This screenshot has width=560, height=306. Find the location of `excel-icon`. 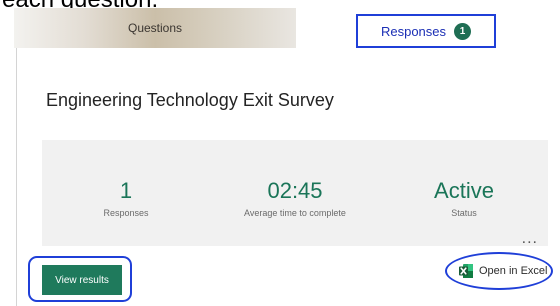

excel-icon is located at coordinates (466, 271).